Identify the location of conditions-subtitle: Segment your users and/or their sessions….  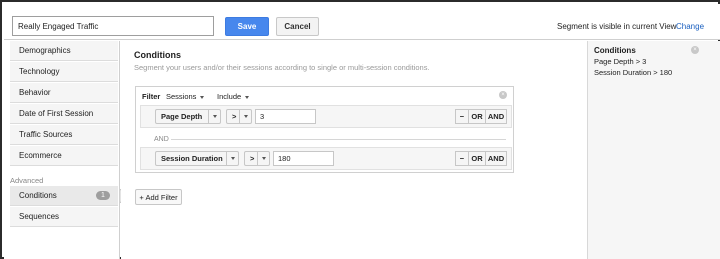
(282, 67).